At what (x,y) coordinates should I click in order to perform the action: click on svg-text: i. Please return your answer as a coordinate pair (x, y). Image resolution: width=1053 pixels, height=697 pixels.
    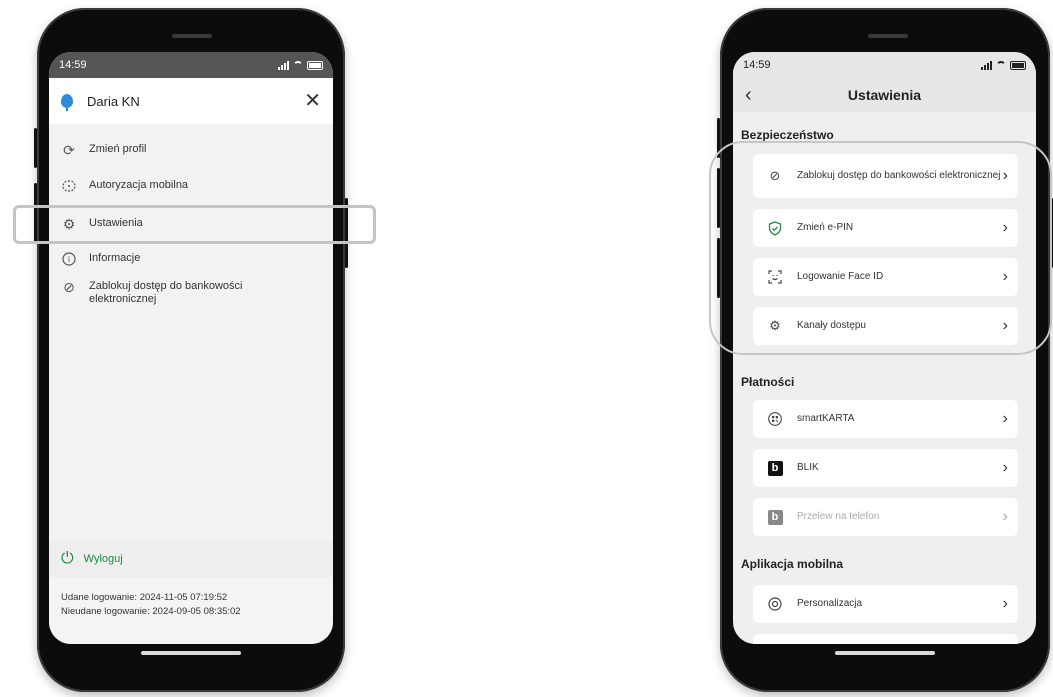
    Looking at the image, I should click on (69, 259).